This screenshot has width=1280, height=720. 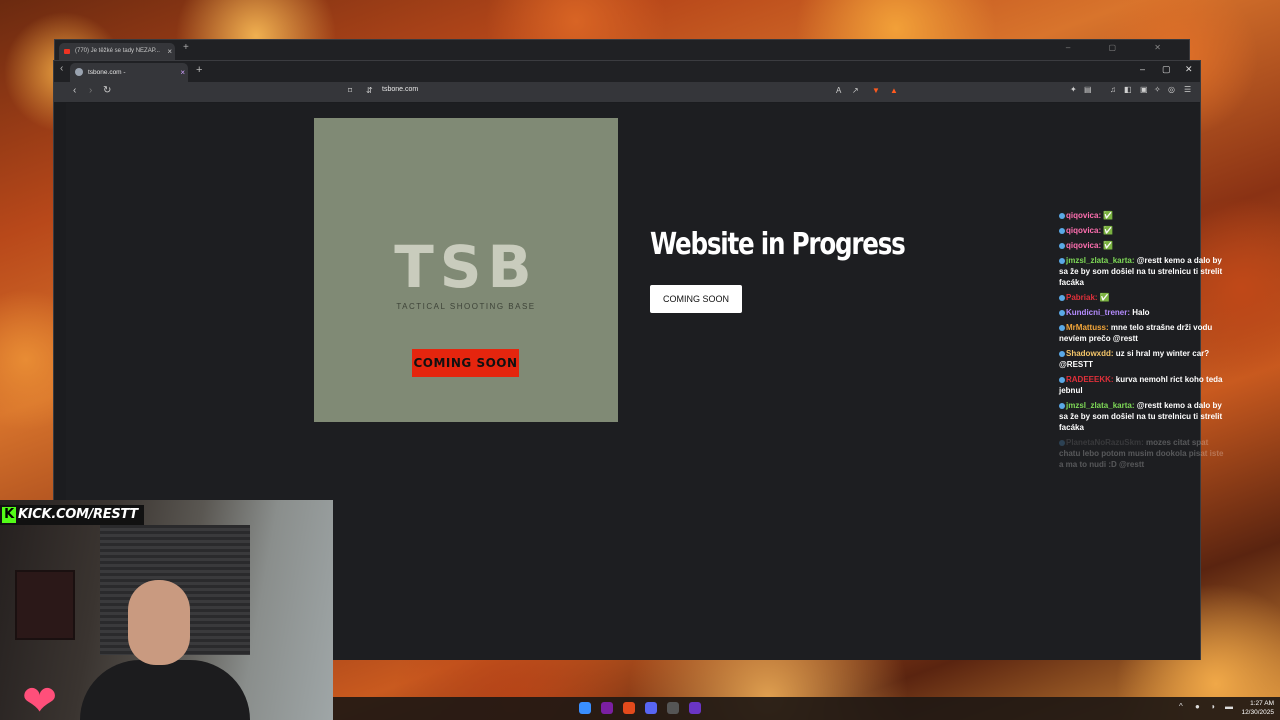 I want to click on wall-picture, so click(x=45, y=605).